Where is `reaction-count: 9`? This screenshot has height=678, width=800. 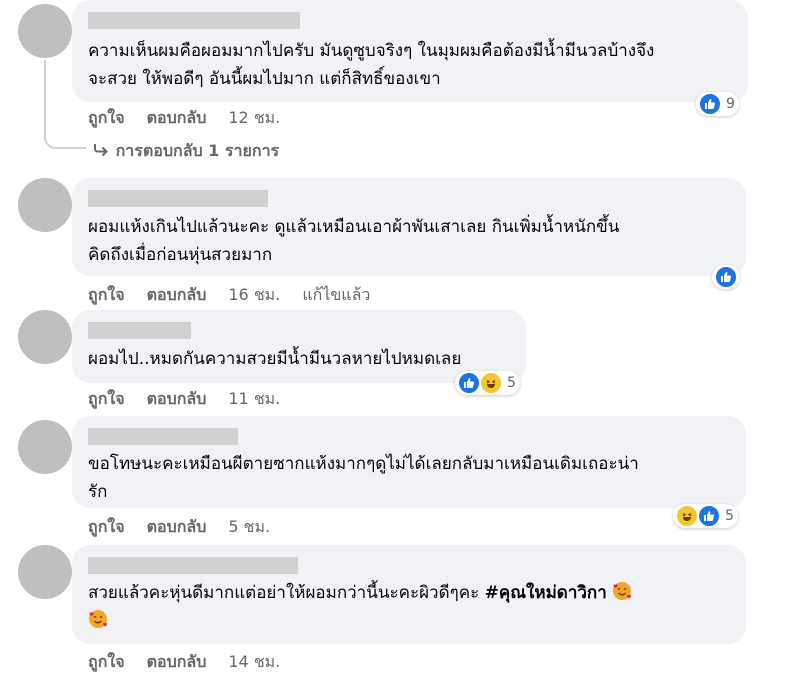 reaction-count: 9 is located at coordinates (730, 104).